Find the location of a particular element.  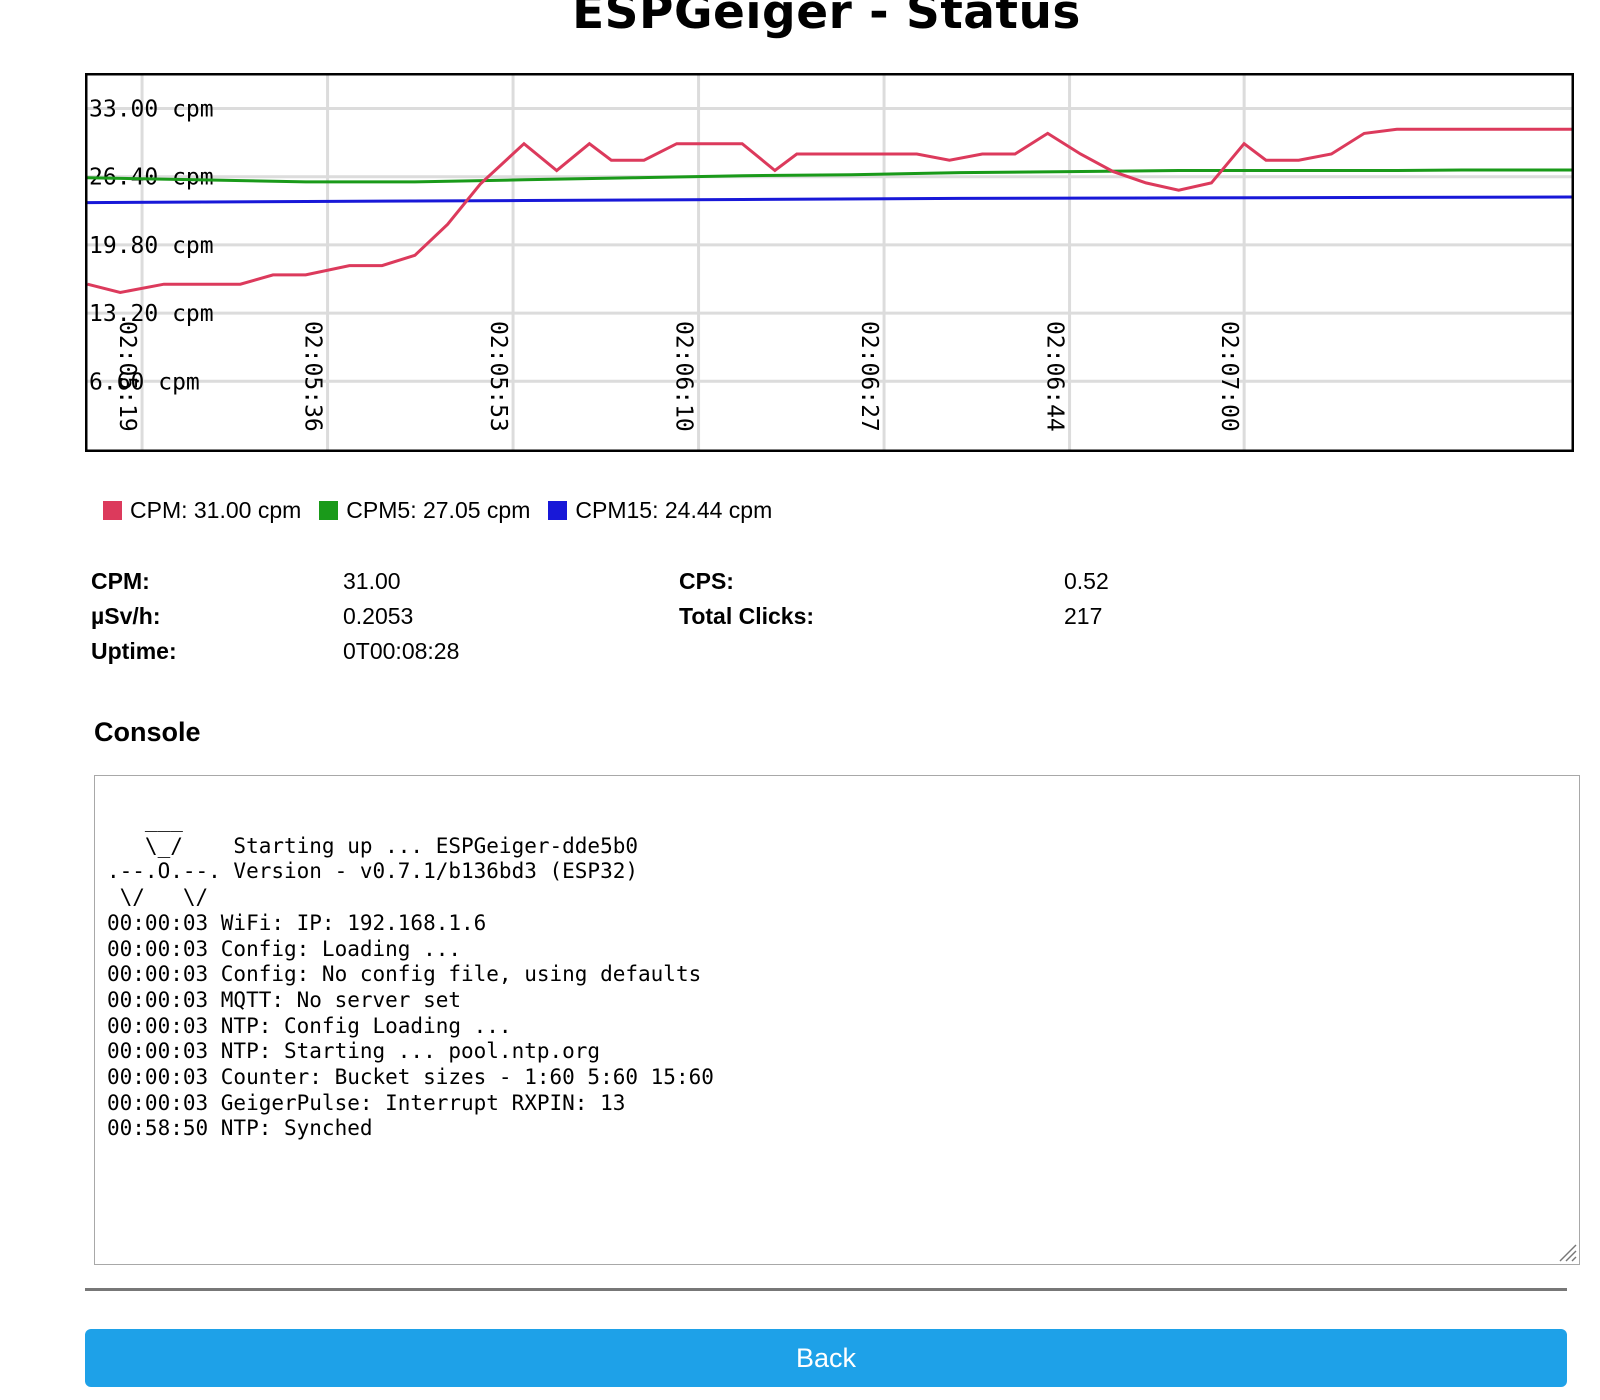

back-button: Back is located at coordinates (826, 1358).